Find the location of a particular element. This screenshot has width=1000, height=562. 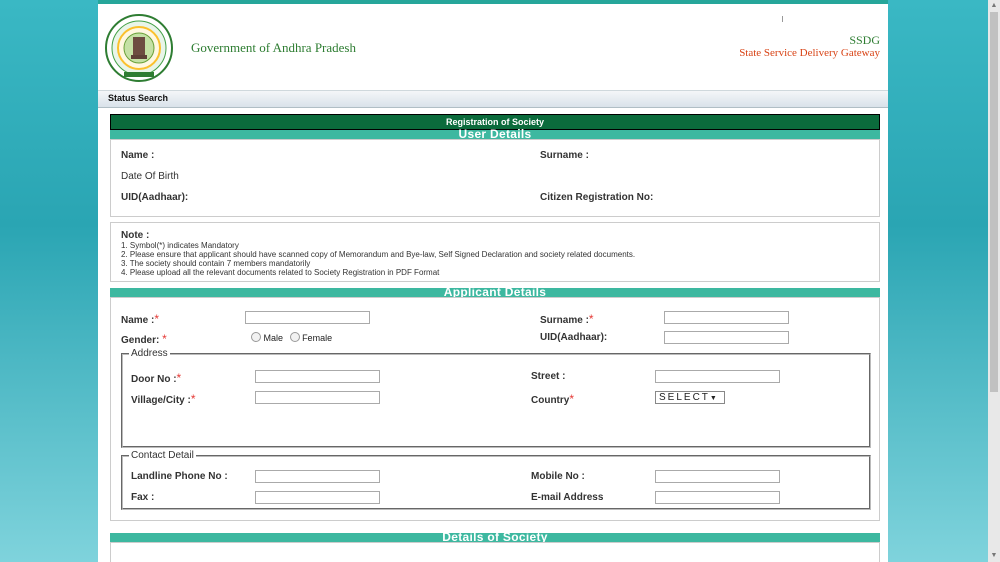

contact-legend: Contact Detail is located at coordinates (162, 455).